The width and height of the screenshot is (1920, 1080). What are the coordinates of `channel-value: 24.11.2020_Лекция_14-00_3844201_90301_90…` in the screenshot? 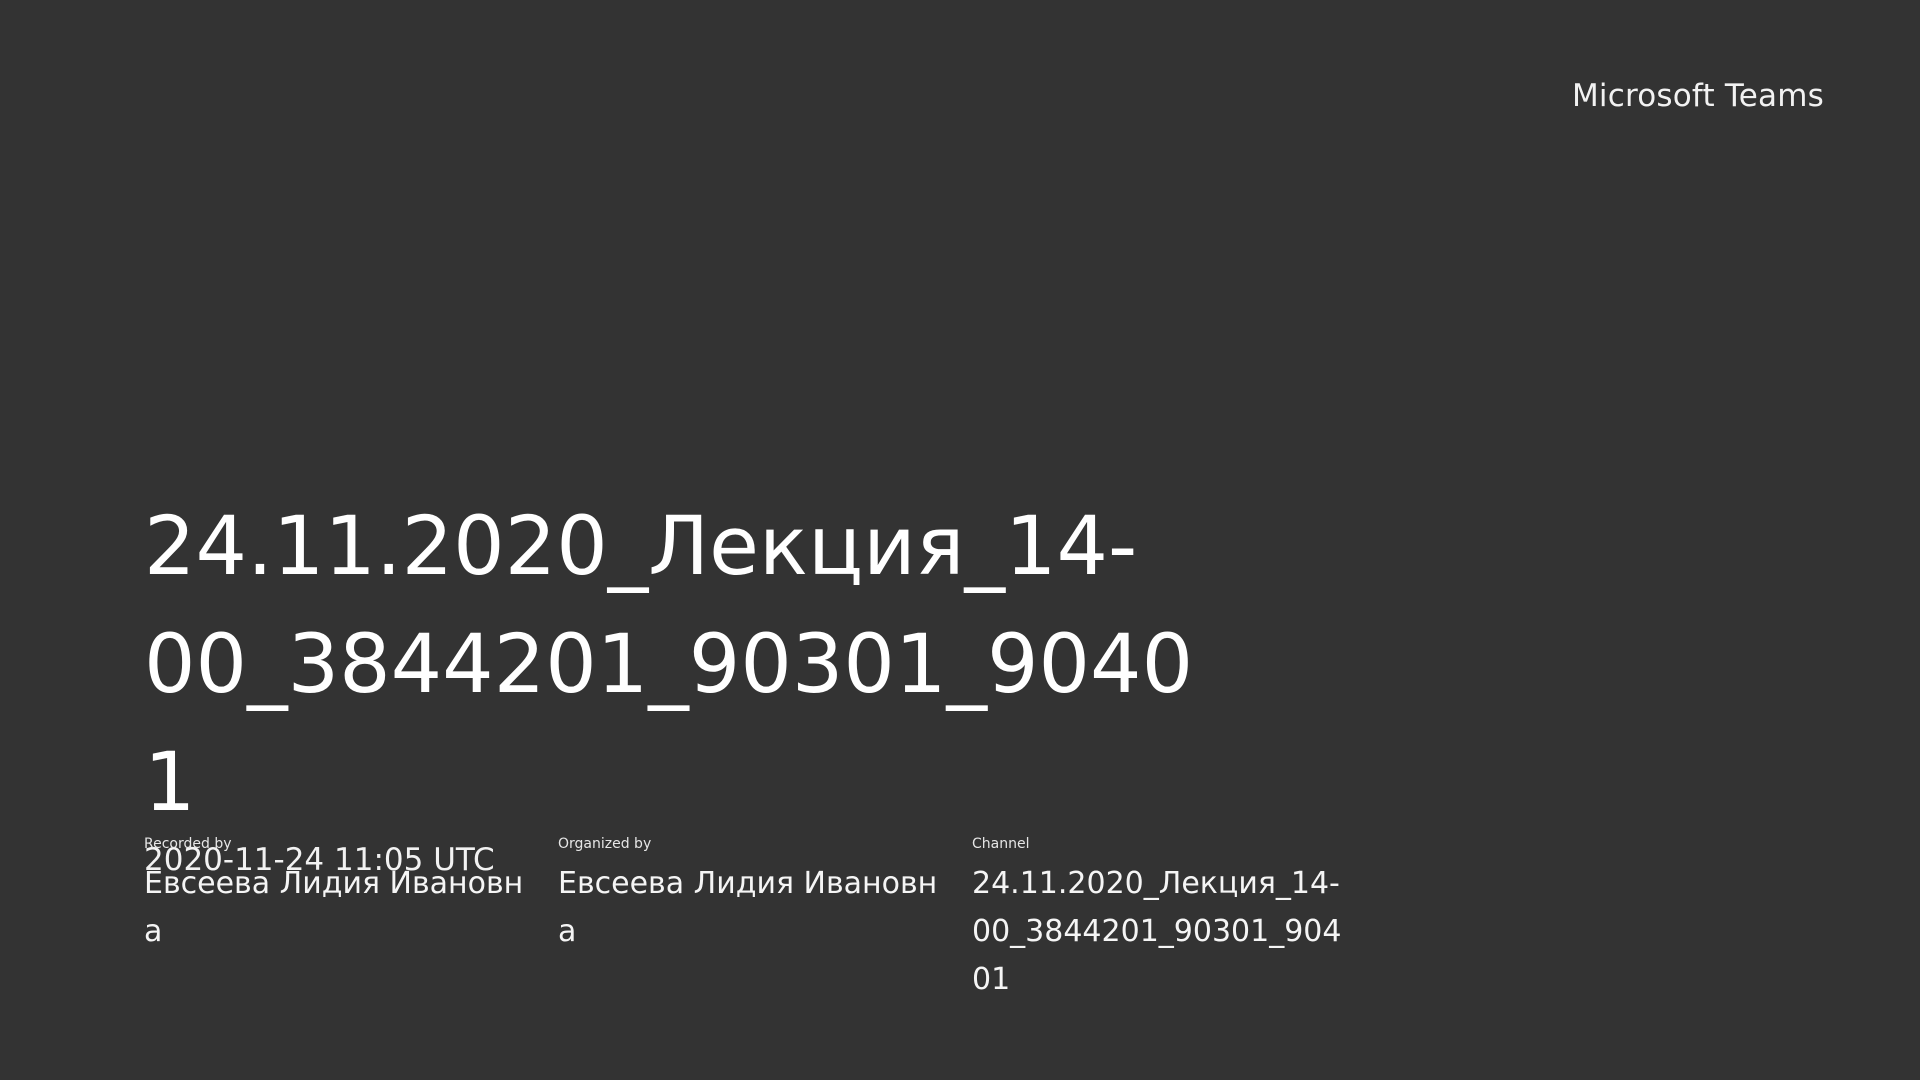 It's located at (1157, 931).